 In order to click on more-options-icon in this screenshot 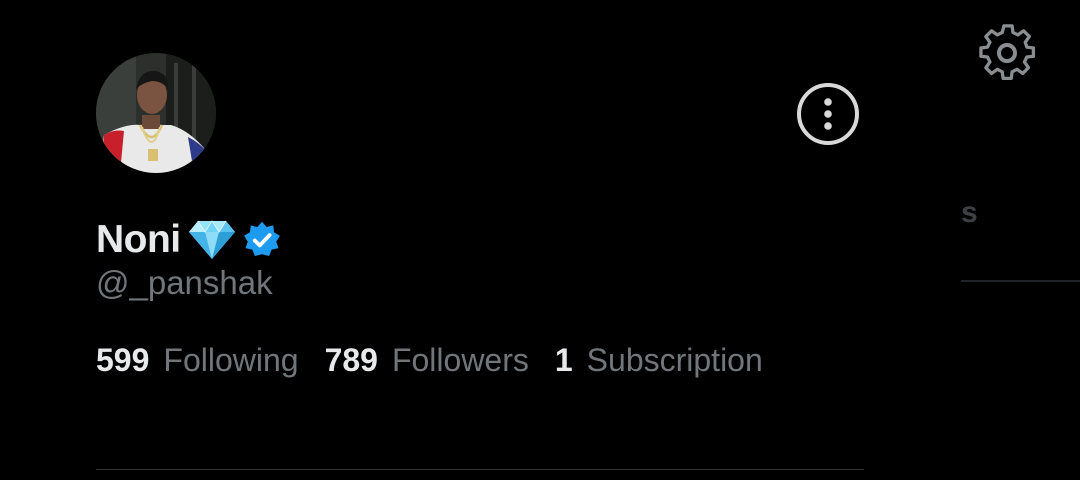, I will do `click(828, 114)`.